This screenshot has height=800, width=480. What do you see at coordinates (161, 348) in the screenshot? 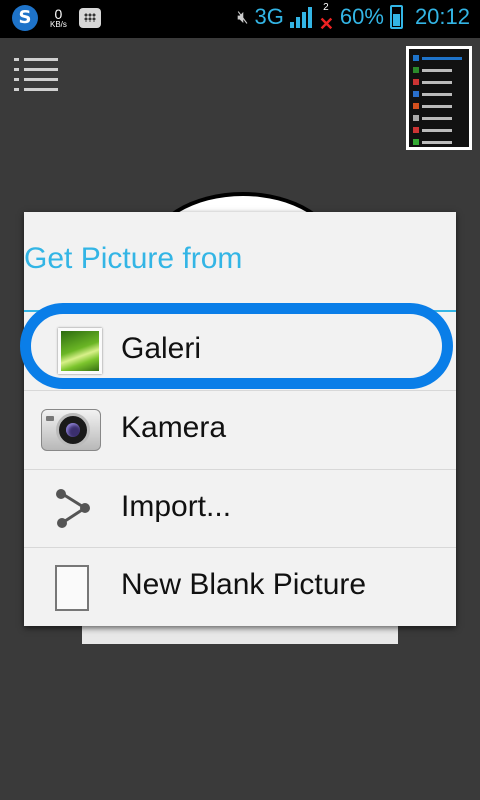
I see `option-label: Galeri` at bounding box center [161, 348].